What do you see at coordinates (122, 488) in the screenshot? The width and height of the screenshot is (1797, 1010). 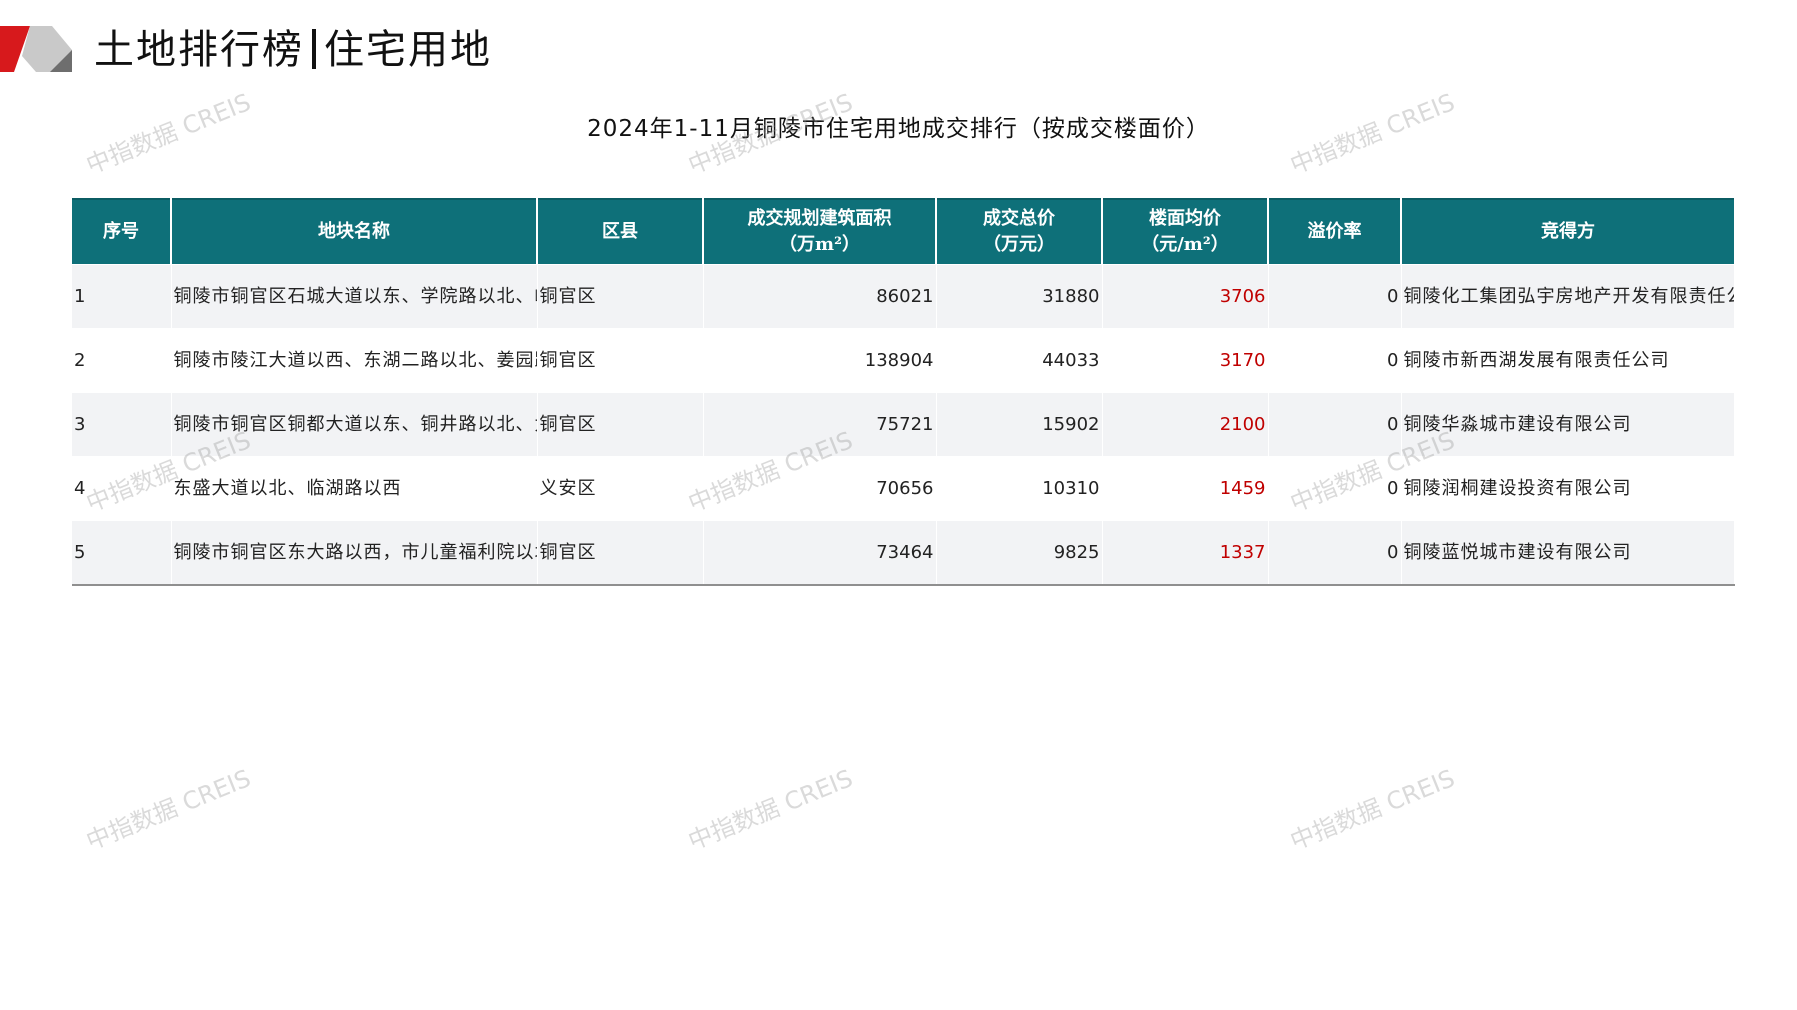 I see `cell-no: 4` at bounding box center [122, 488].